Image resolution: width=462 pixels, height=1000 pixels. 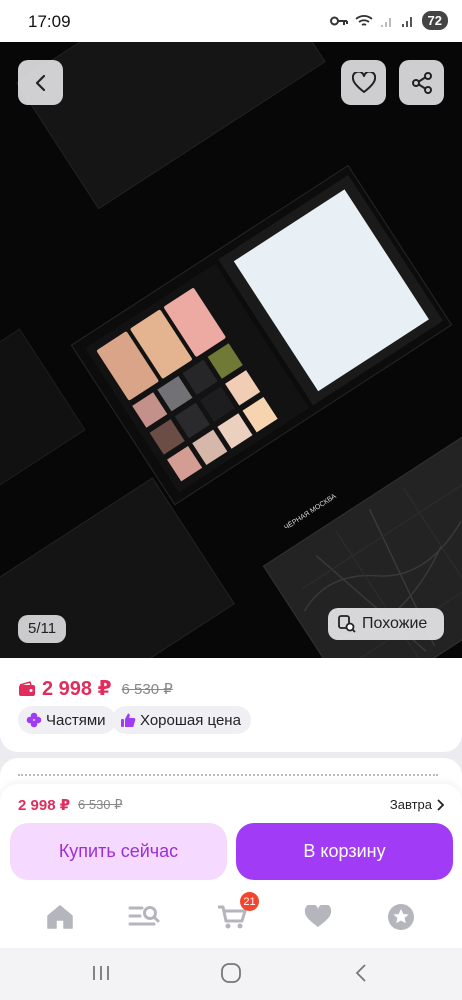 I want to click on tab-profile, so click(x=401, y=917).